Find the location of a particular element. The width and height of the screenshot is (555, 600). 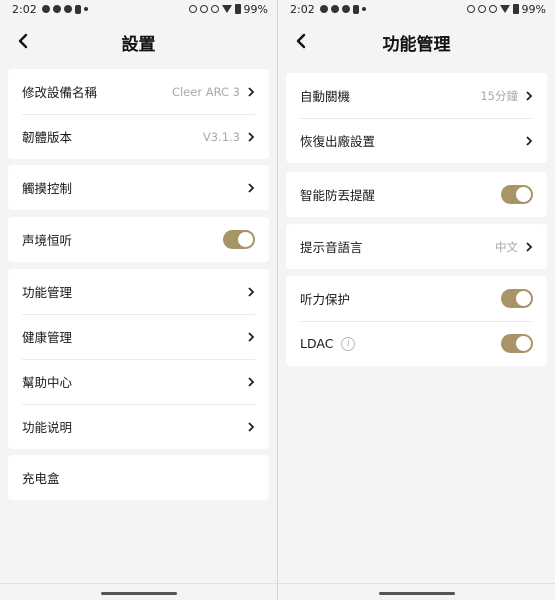

page-title: 設置 is located at coordinates (138, 44).